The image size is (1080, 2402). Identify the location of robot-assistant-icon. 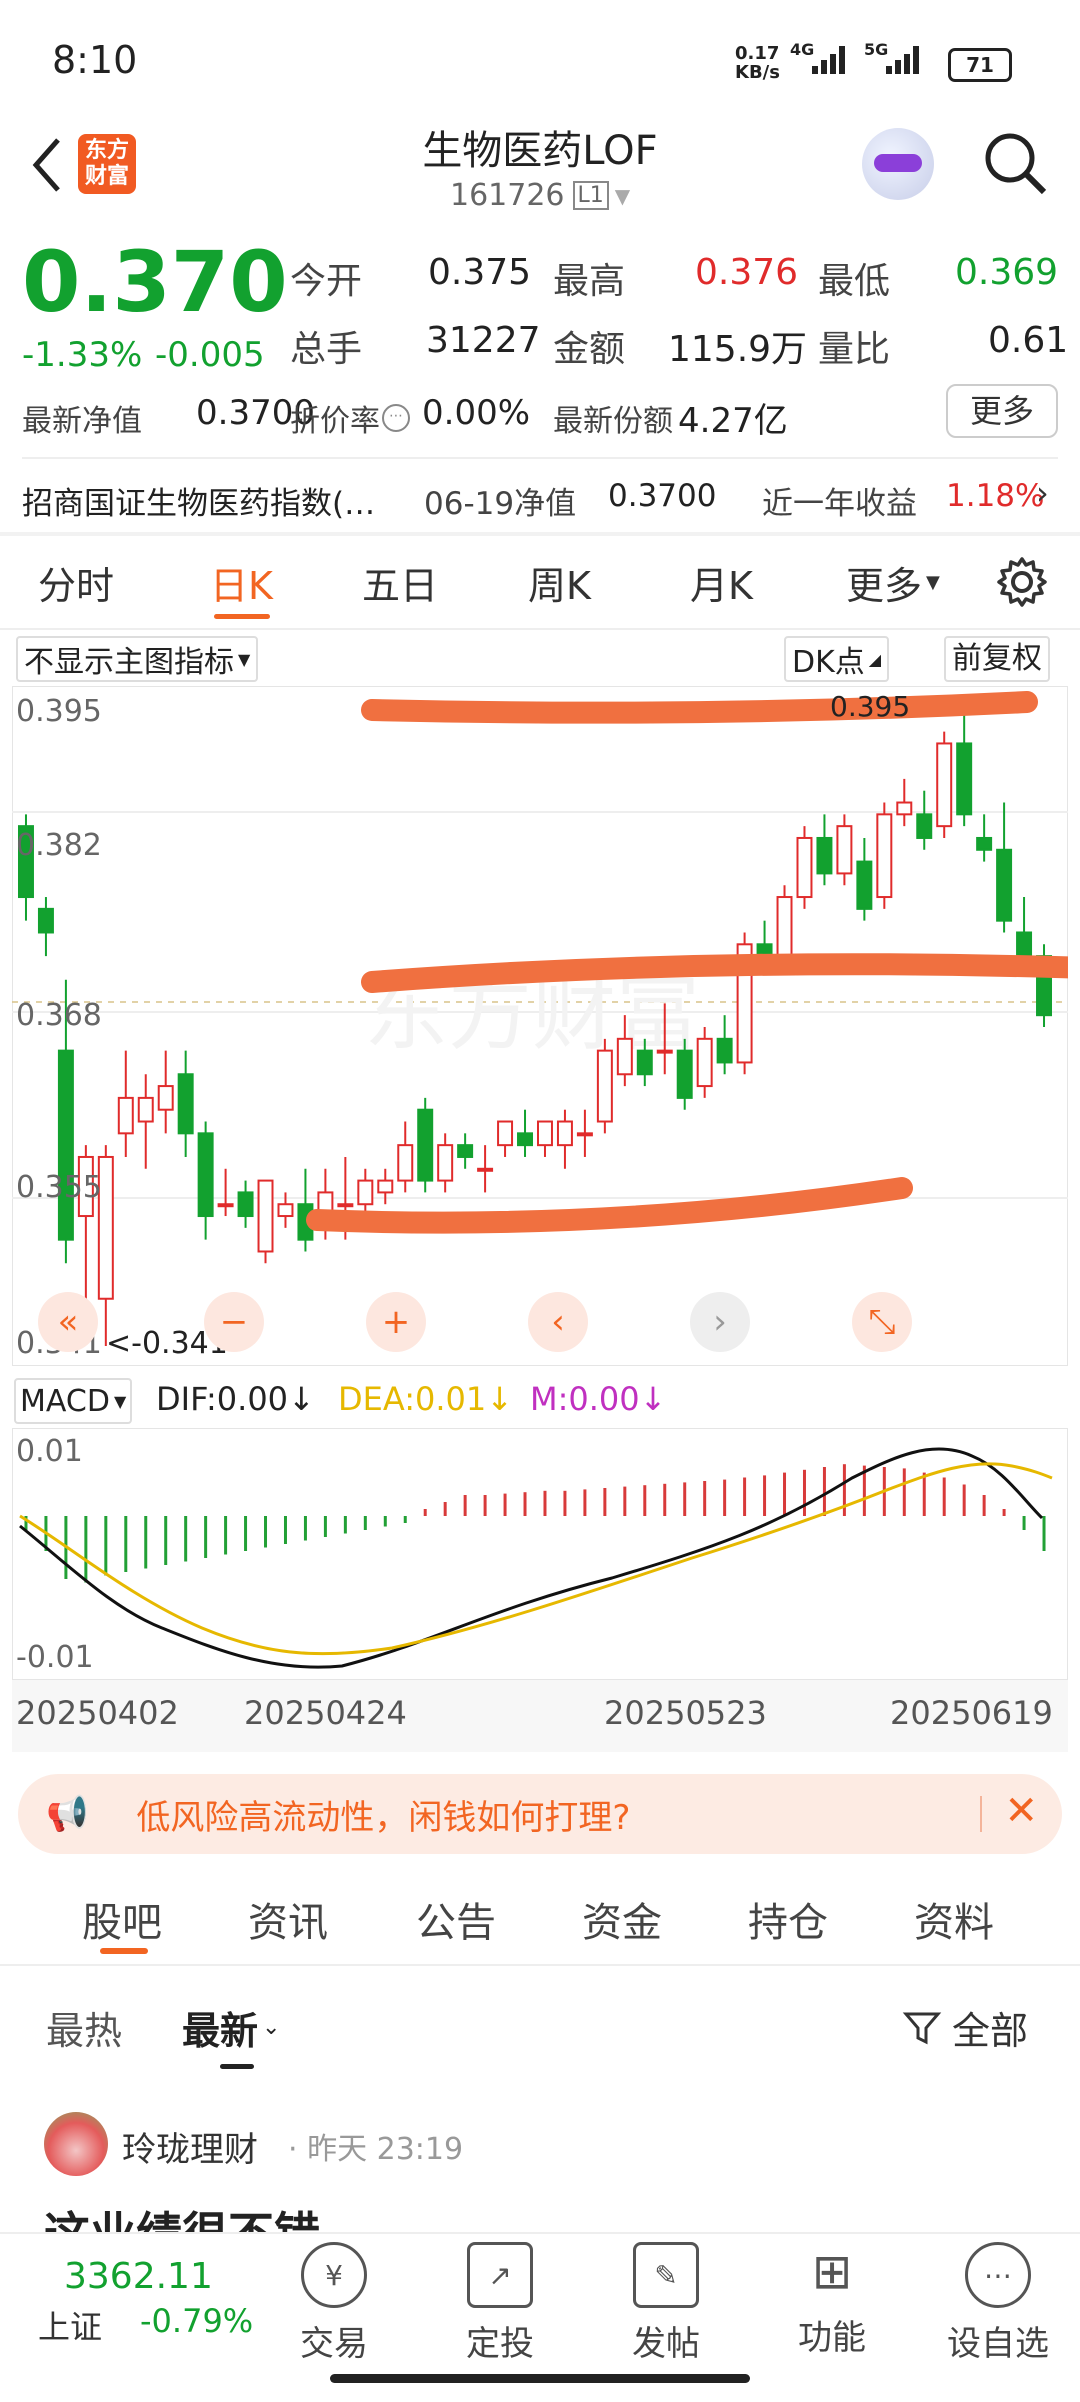
(898, 164).